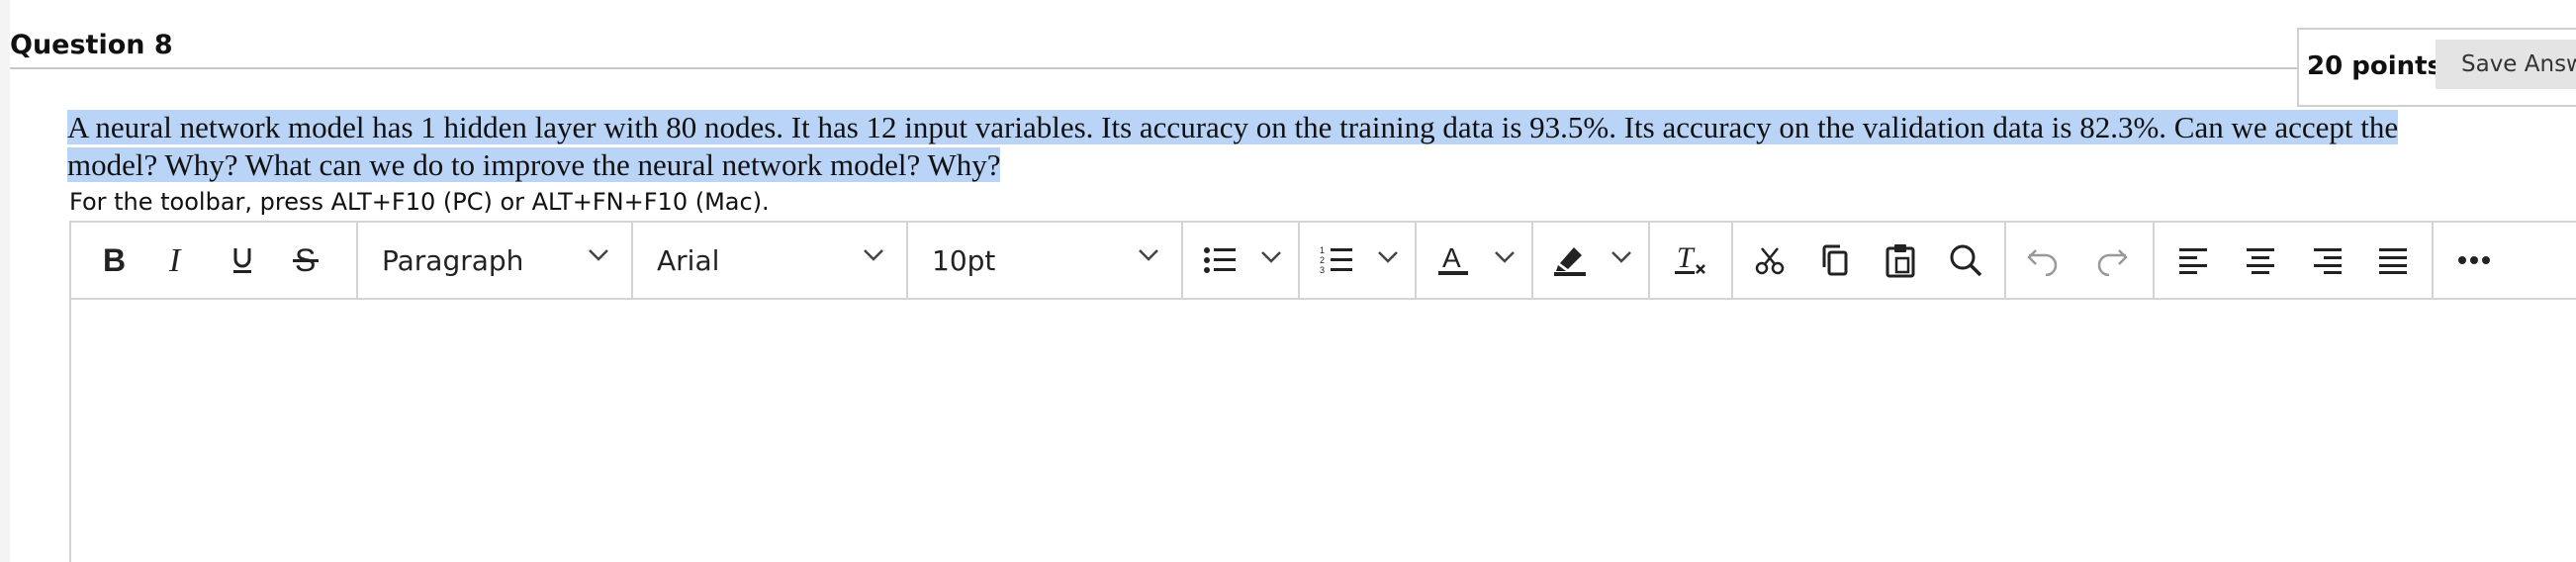  I want to click on more-group, so click(2505, 260).